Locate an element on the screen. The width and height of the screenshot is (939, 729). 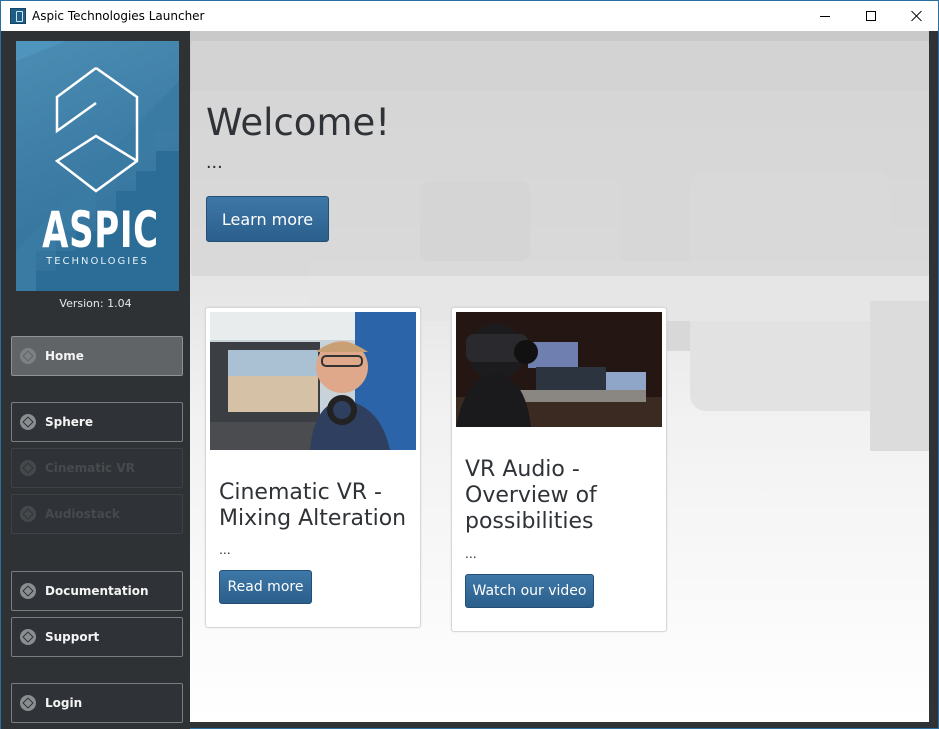
watch-video-button: Watch our video is located at coordinates (529, 591).